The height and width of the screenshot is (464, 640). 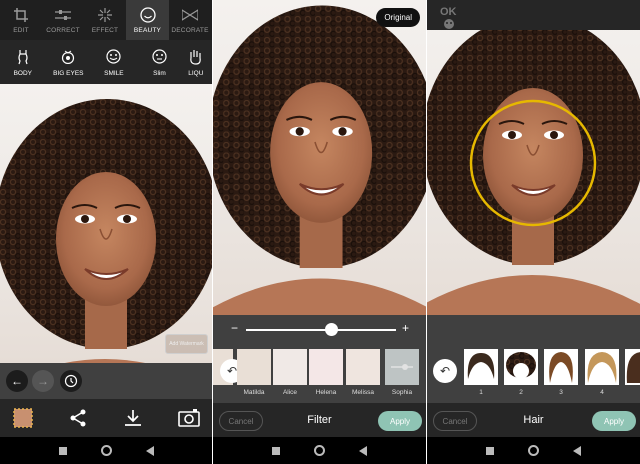 I want to click on tool-label: BIG EYES, so click(x=68, y=73).